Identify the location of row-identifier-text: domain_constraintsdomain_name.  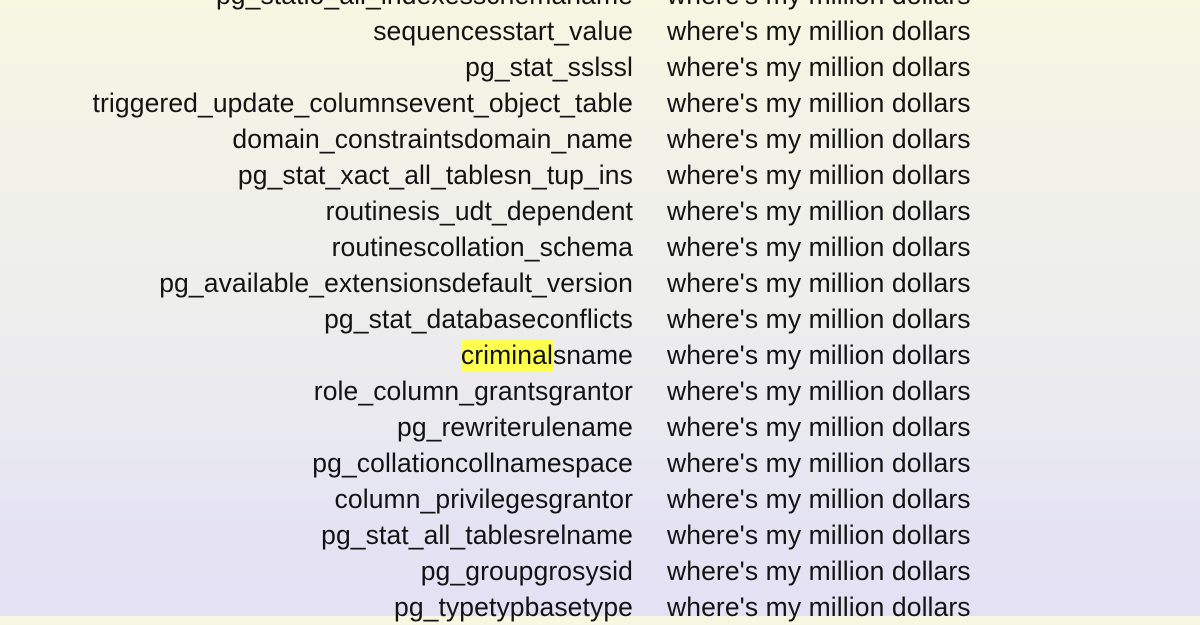
(432, 139).